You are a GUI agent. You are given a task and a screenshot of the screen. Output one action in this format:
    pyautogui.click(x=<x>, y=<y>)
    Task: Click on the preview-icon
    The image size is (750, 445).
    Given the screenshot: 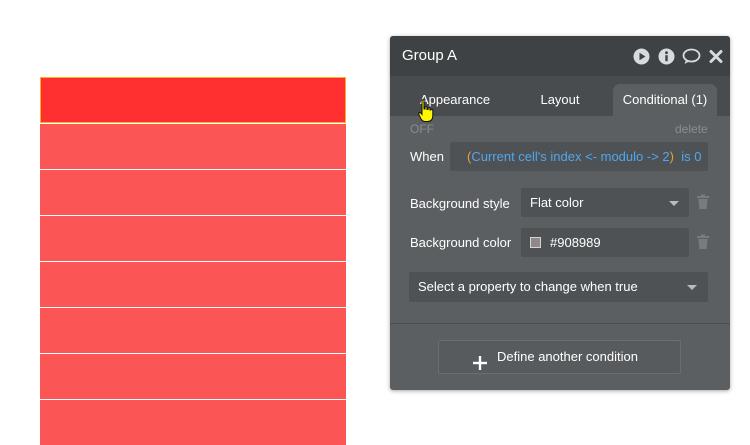 What is the action you would take?
    pyautogui.click(x=641, y=56)
    